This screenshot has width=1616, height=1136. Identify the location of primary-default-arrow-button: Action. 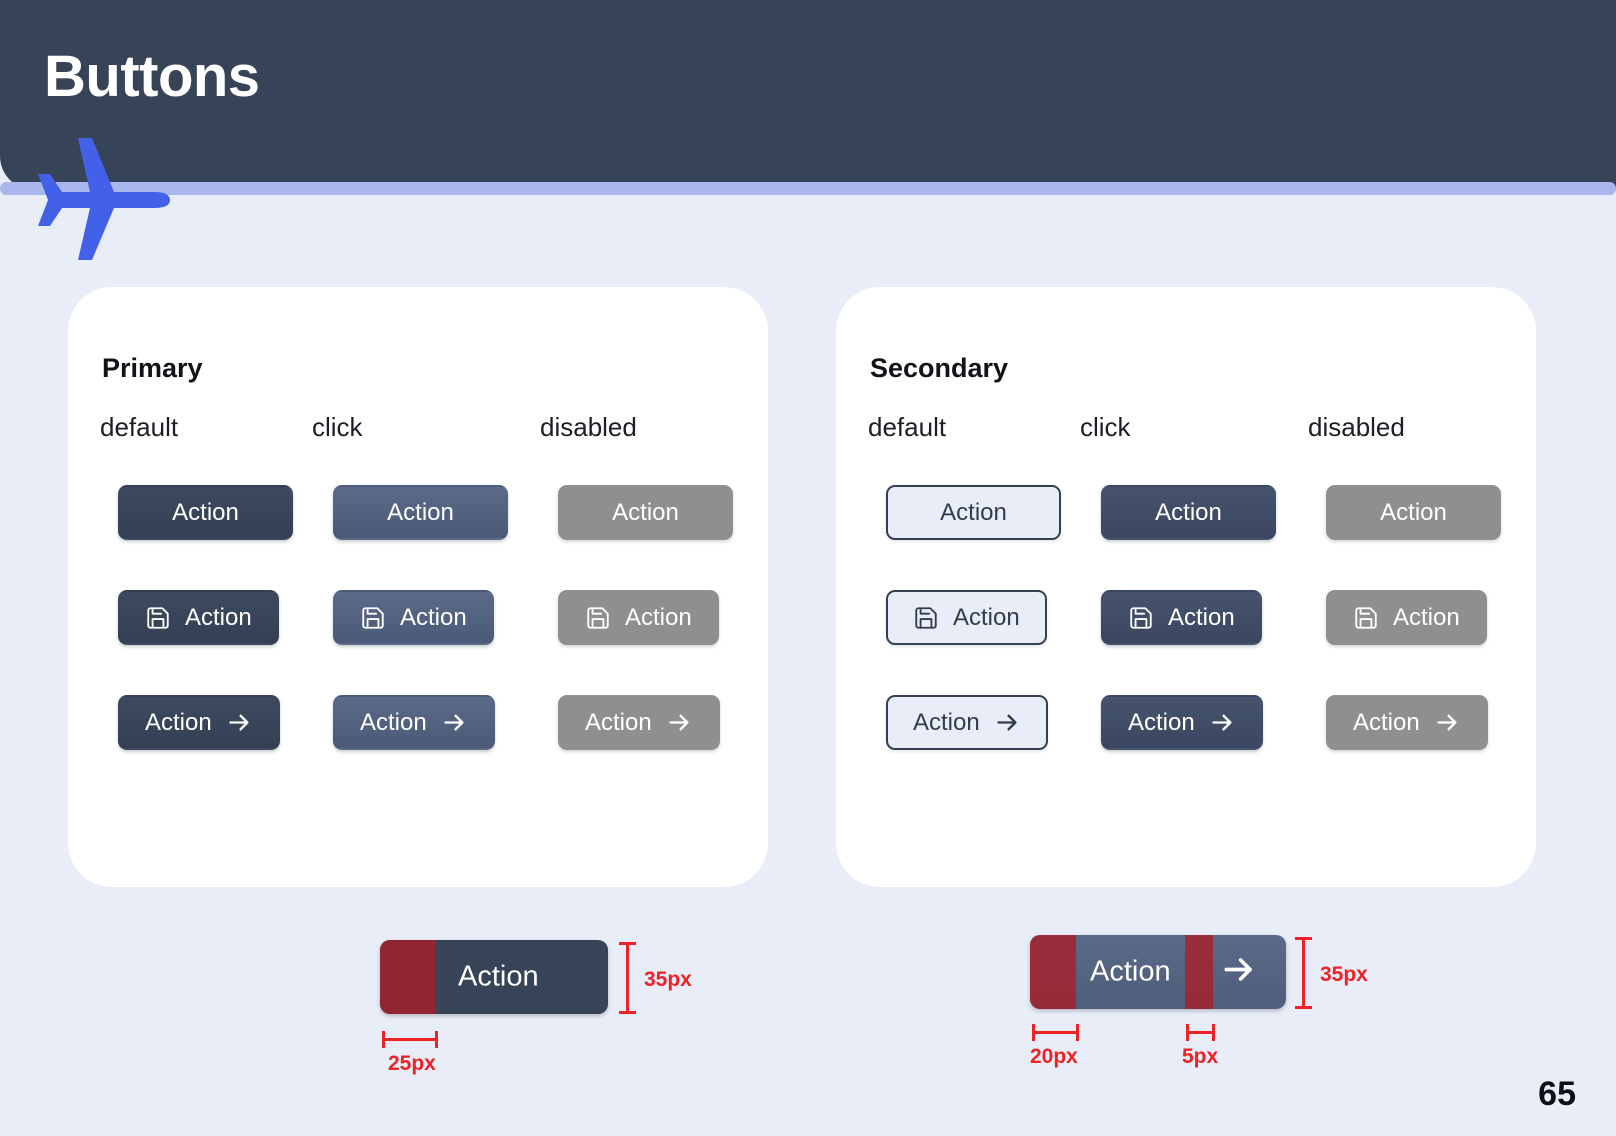
(199, 722).